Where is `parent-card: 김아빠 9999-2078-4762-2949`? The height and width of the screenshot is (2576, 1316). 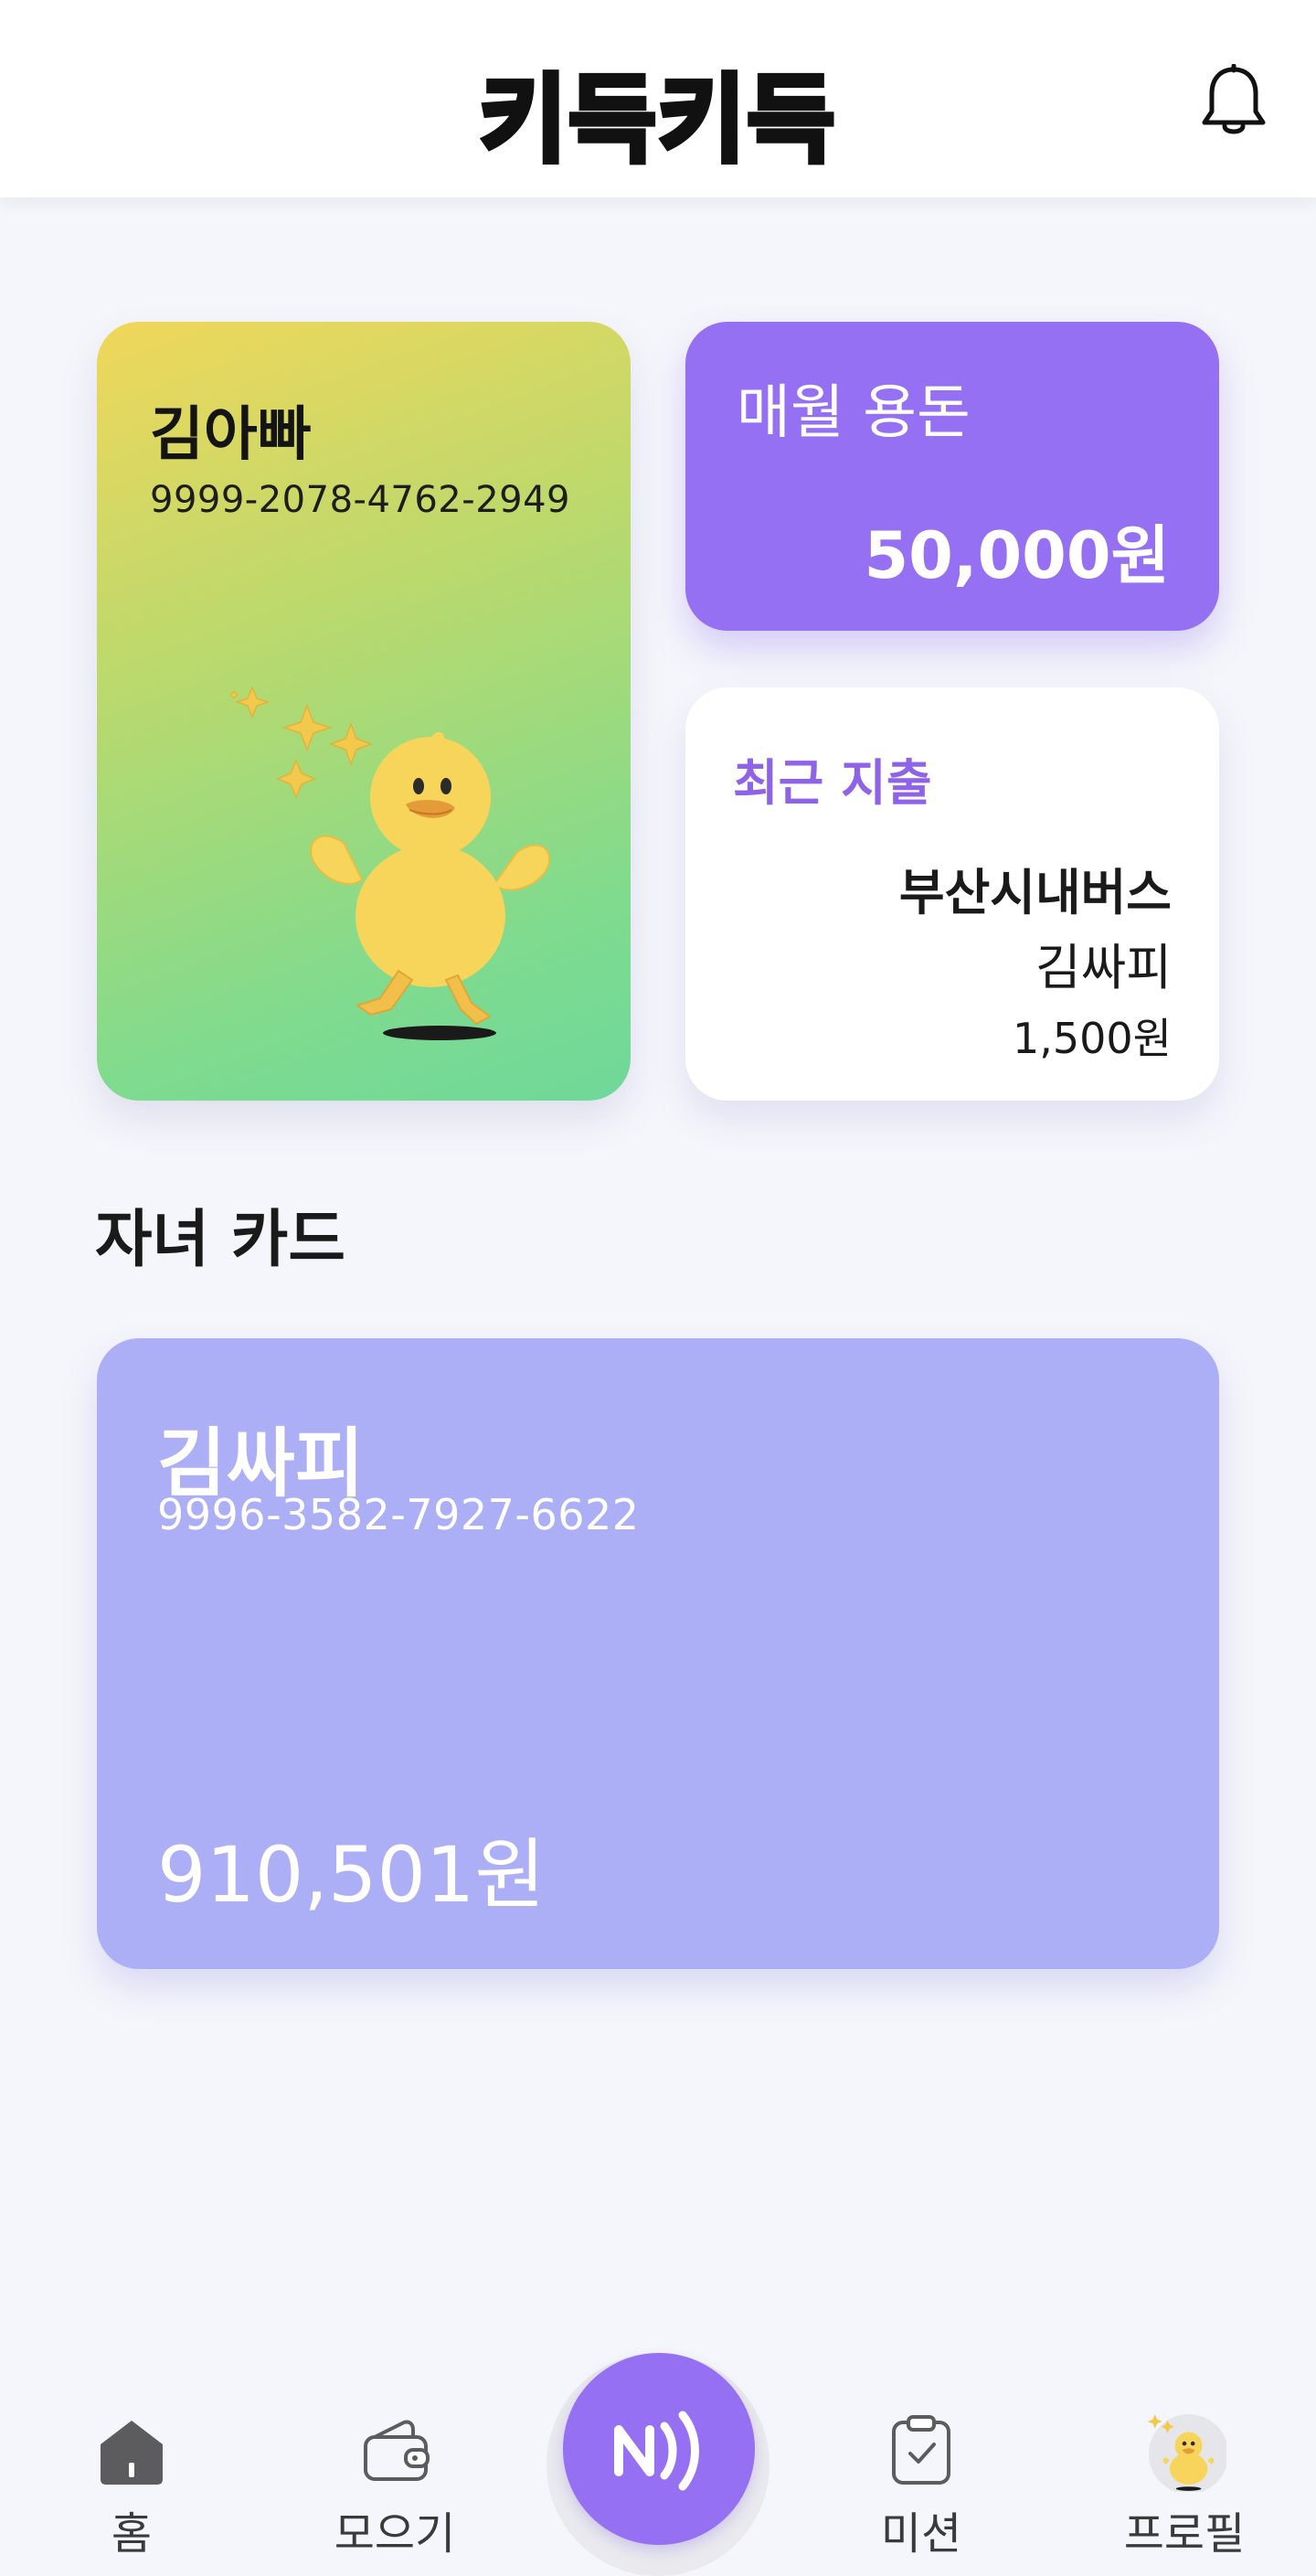
parent-card: 김아빠 9999-2078-4762-2949 is located at coordinates (364, 711).